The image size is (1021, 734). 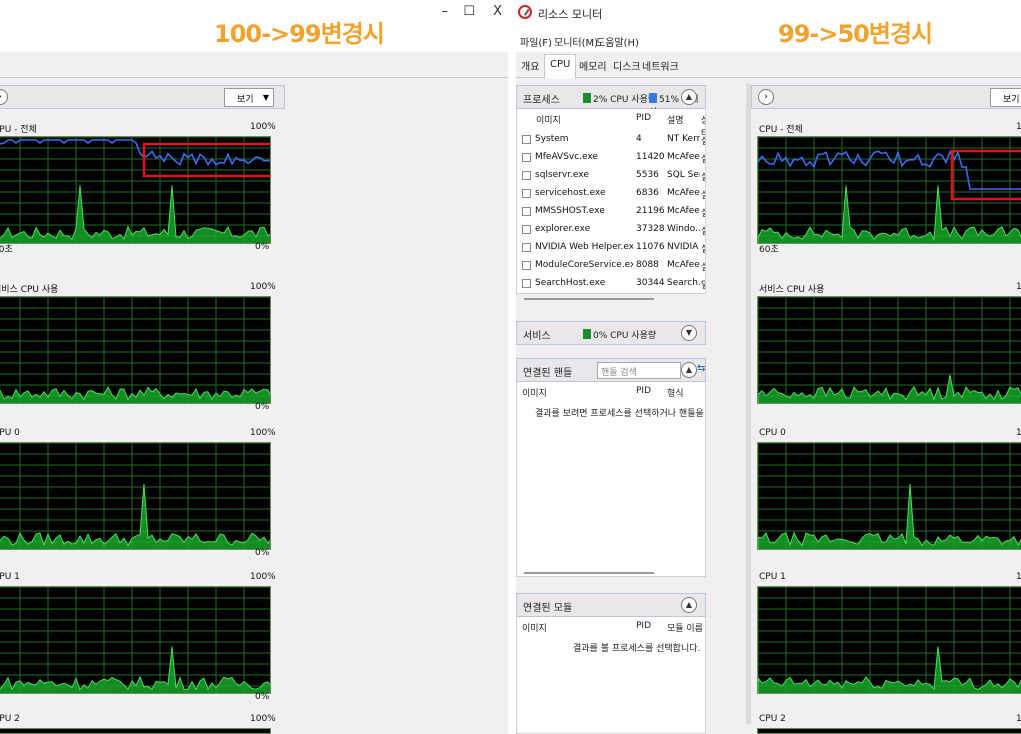 What do you see at coordinates (639, 370) in the screenshot?
I see `handle-search-input: 핸들 검색` at bounding box center [639, 370].